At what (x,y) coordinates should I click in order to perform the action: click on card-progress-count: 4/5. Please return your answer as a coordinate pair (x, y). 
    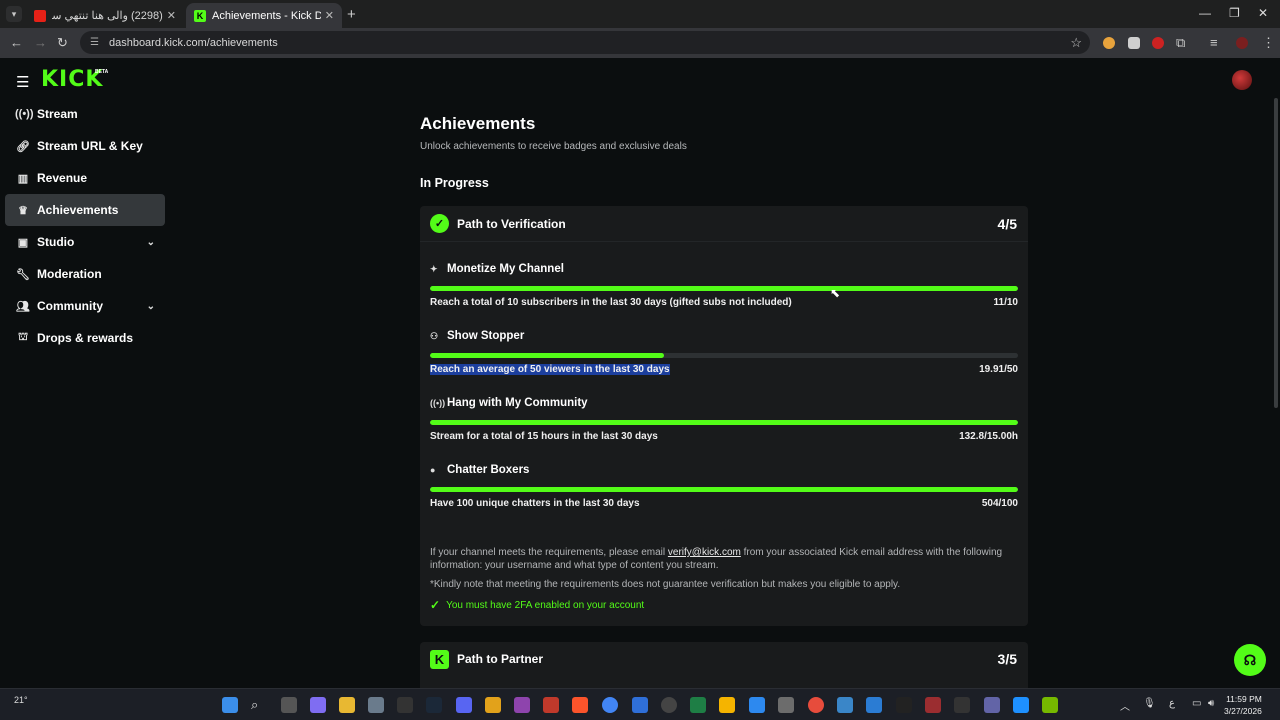
    Looking at the image, I should click on (1007, 223).